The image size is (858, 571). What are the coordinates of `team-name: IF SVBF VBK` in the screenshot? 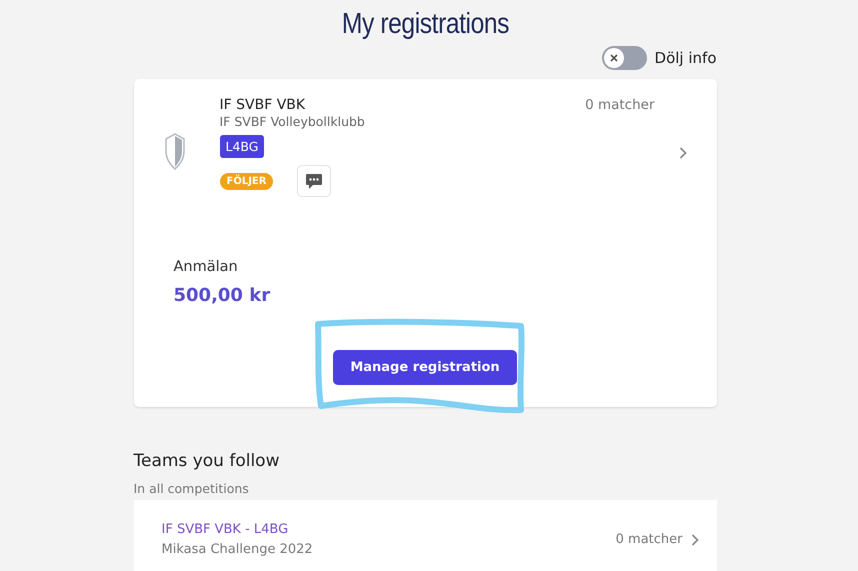 It's located at (263, 105).